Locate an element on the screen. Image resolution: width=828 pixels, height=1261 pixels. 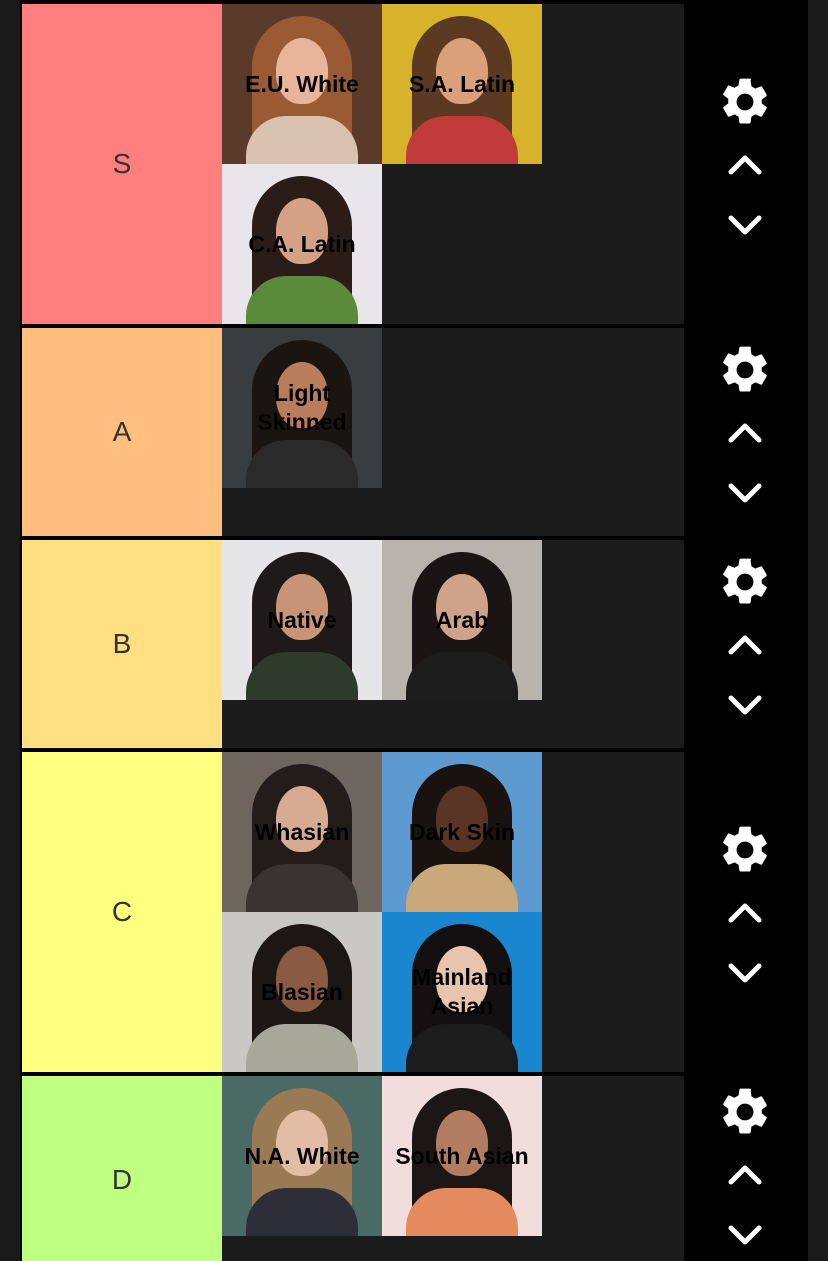
tier-row-d: D N.A. White South Asian is located at coordinates (414, 1167).